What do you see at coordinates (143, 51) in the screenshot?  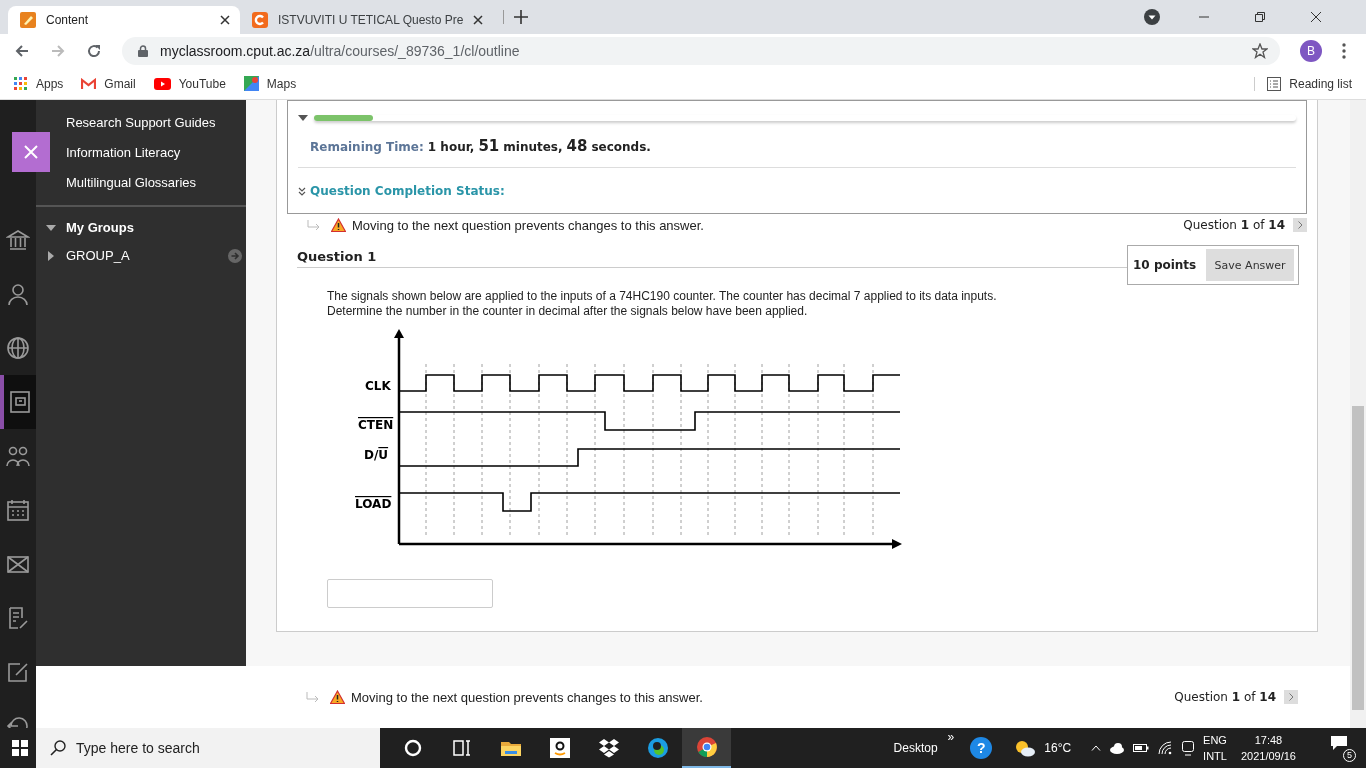 I see `lock-icon` at bounding box center [143, 51].